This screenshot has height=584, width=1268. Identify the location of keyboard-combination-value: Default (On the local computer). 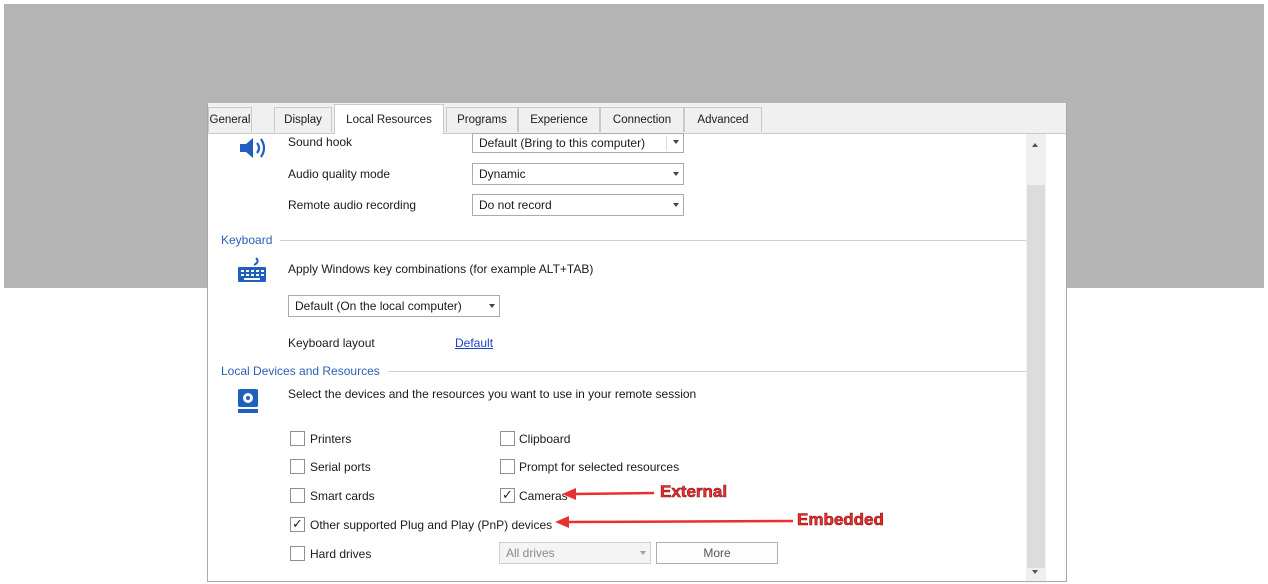
(378, 306).